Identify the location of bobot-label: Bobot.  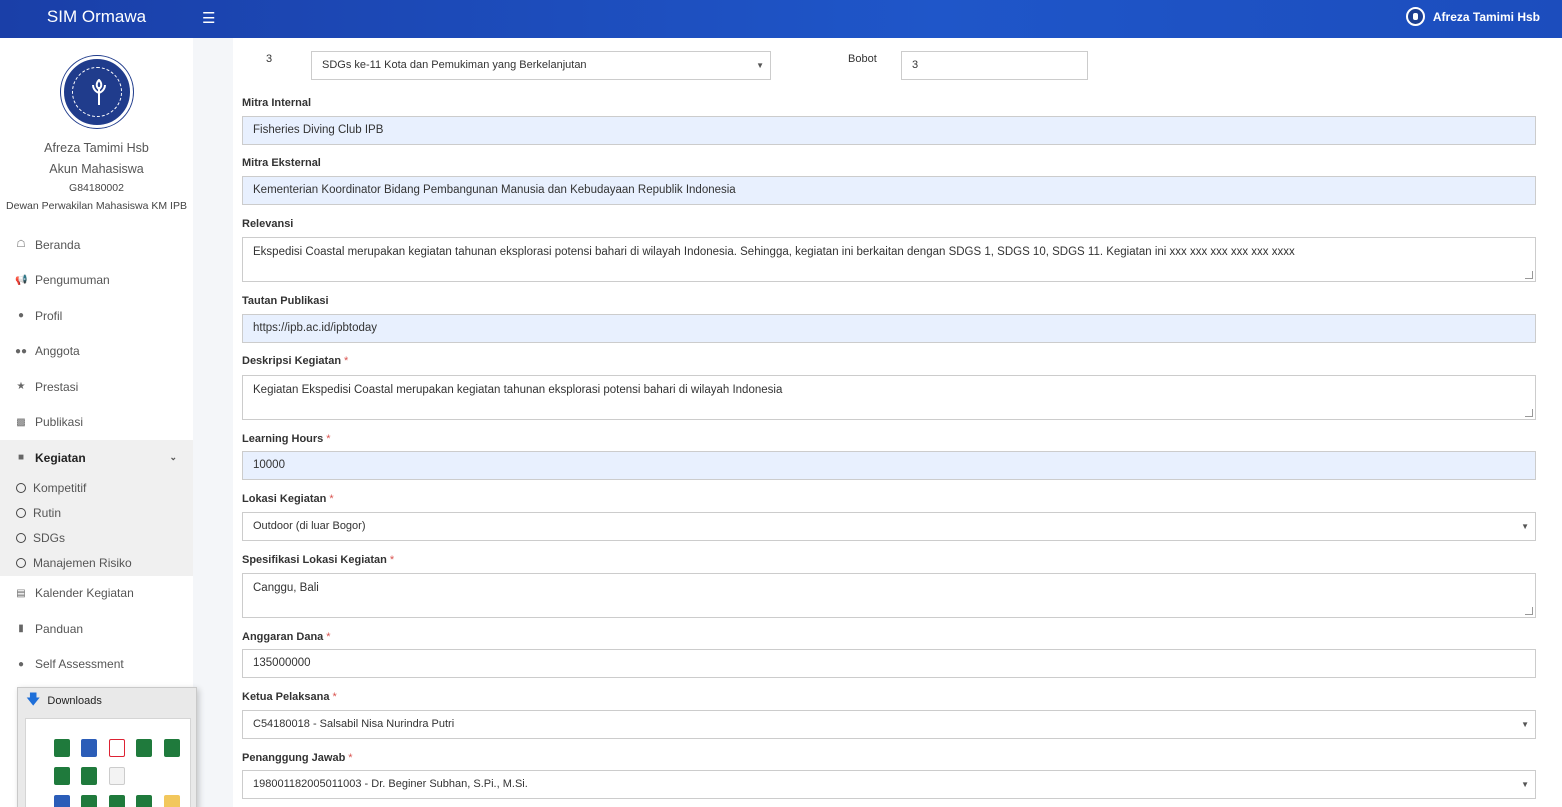
(862, 59).